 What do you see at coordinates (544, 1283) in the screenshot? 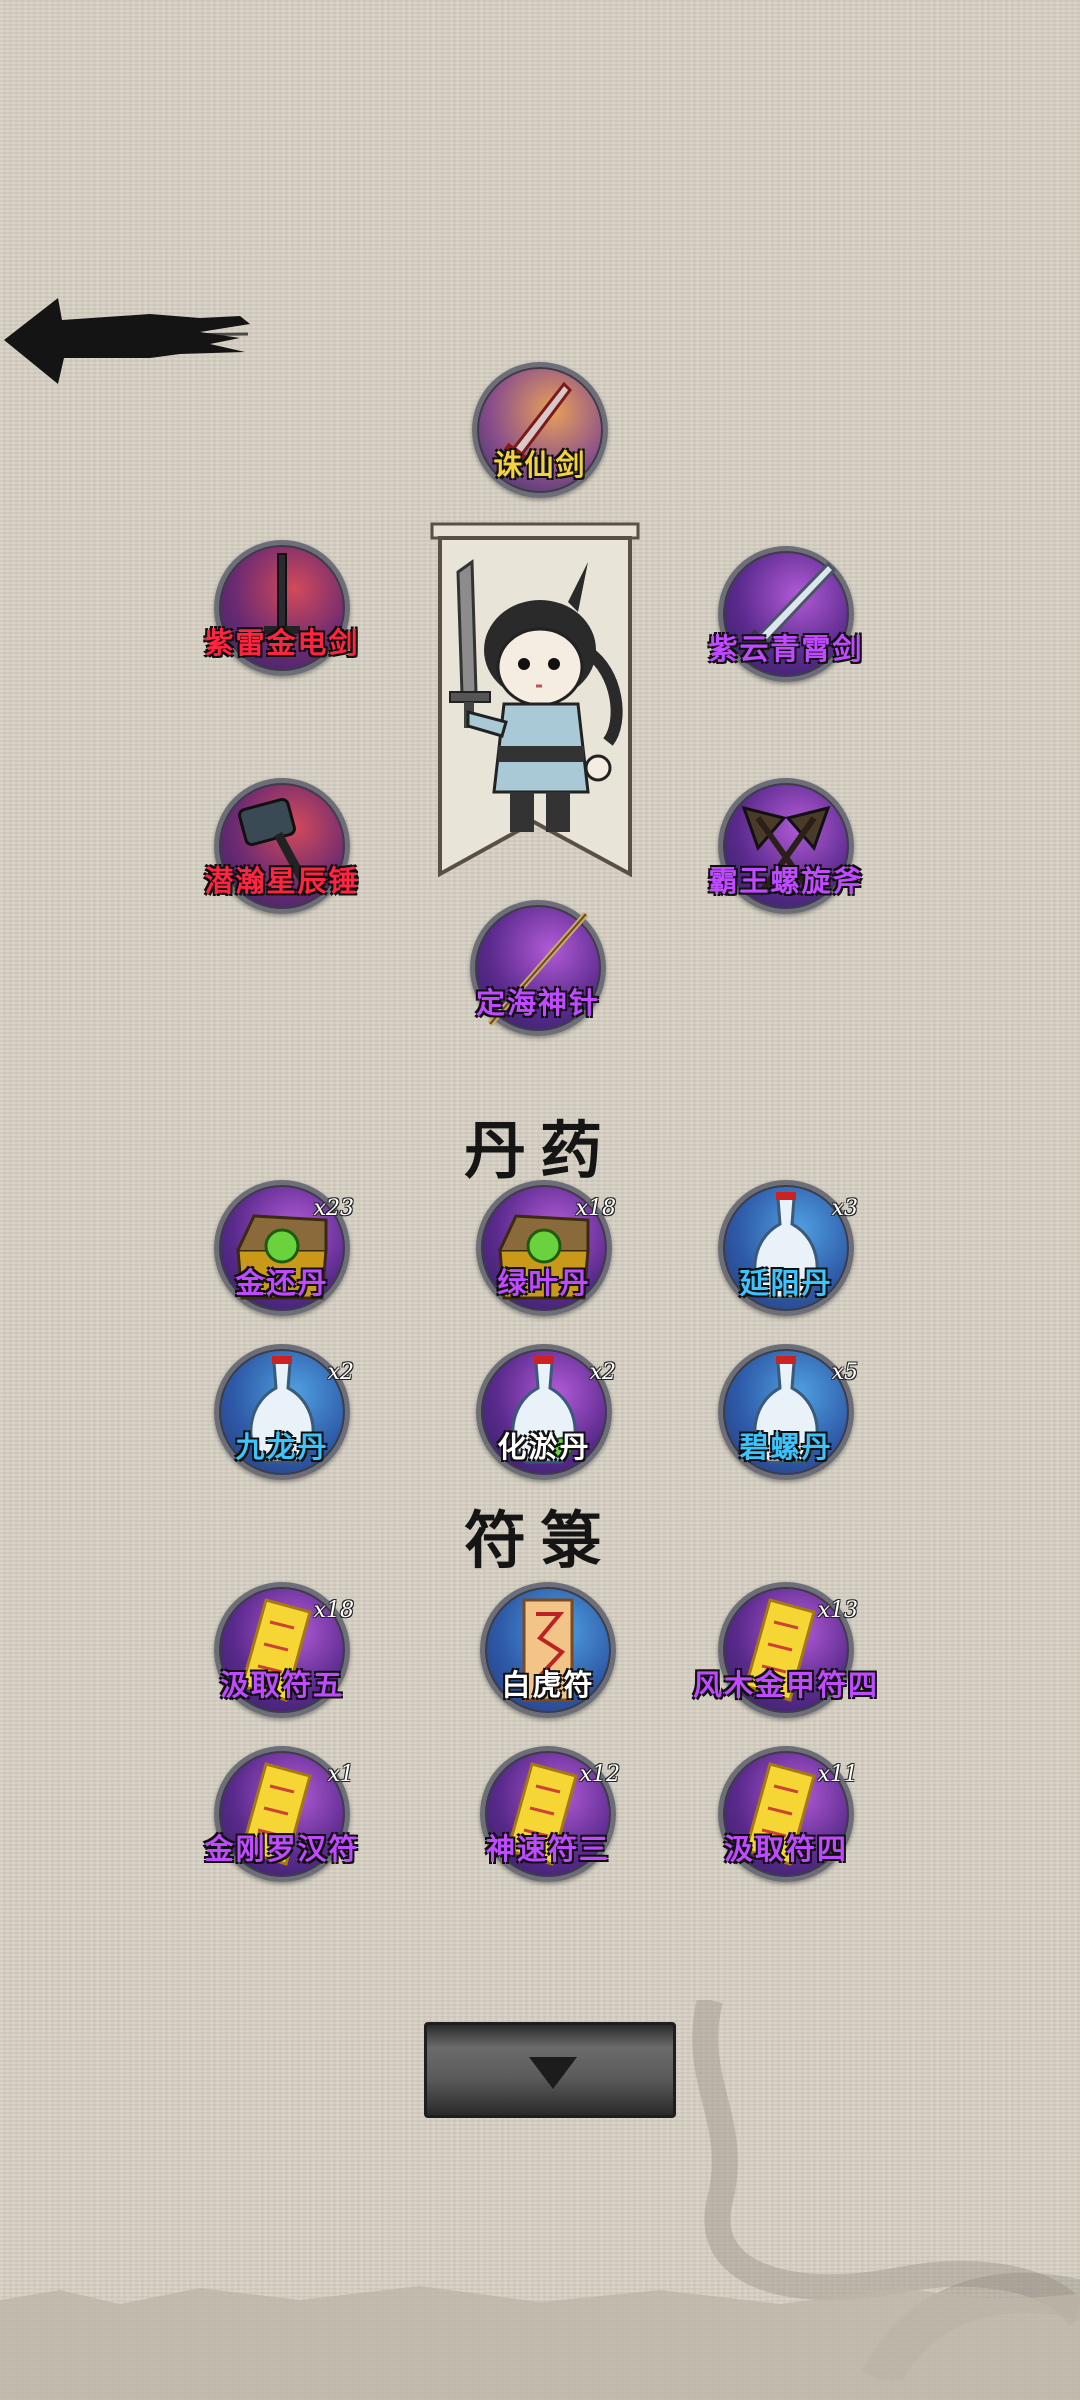
I see `pill-name: 绿叶丹` at bounding box center [544, 1283].